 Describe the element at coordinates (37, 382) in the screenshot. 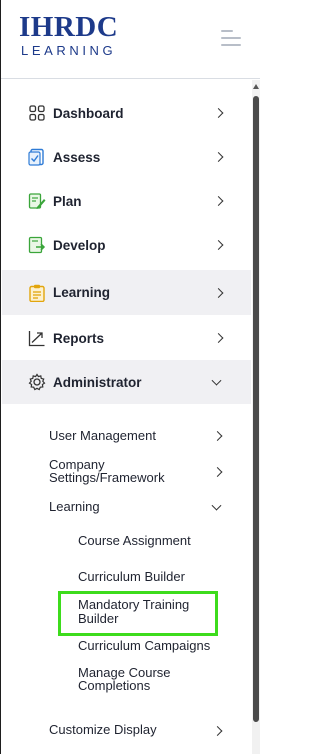

I see `gear-icon` at that location.